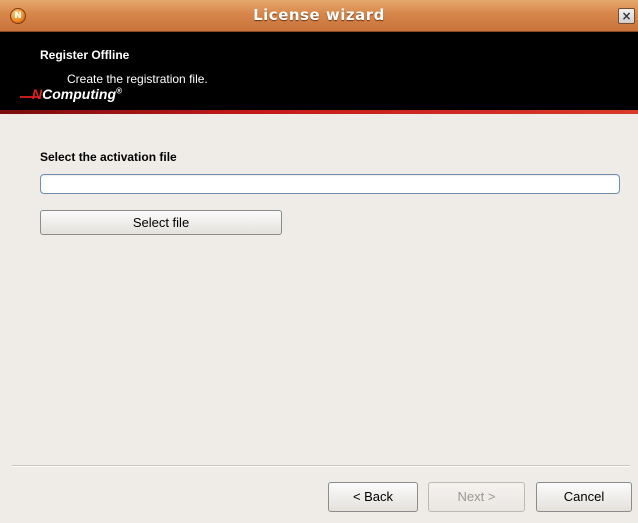  What do you see at coordinates (119, 91) in the screenshot?
I see `logo-registered-mark: ®` at bounding box center [119, 91].